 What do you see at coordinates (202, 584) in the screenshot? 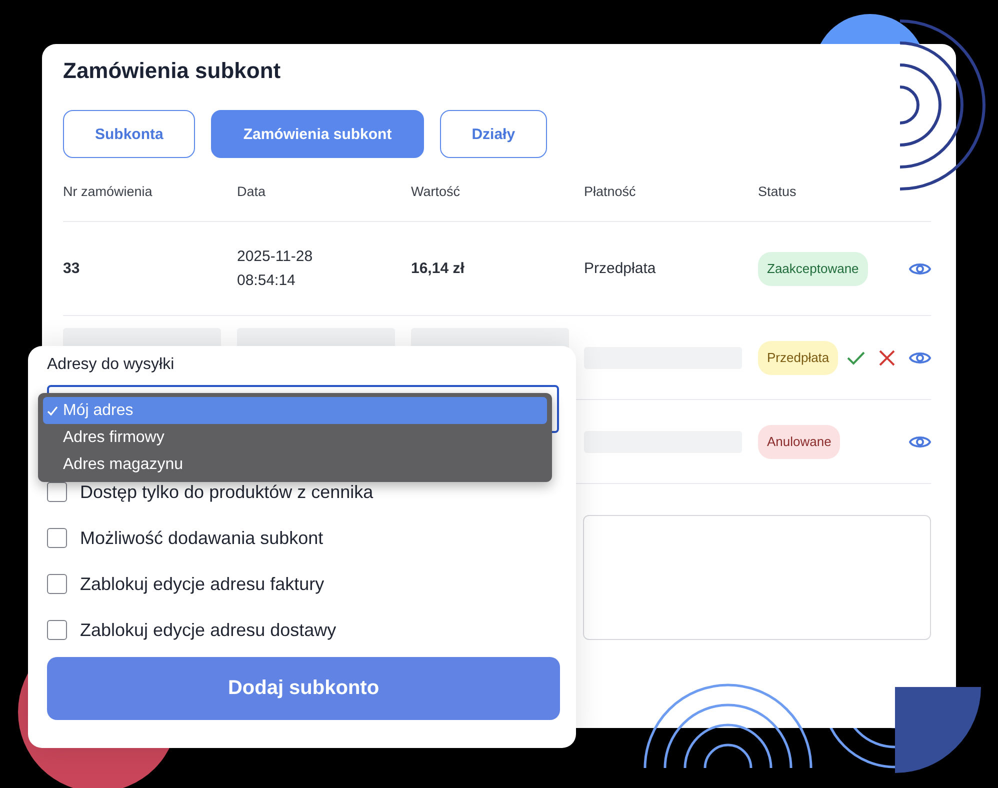
I see `checkbox-label: Zablokuj edycje adresu faktury` at bounding box center [202, 584].